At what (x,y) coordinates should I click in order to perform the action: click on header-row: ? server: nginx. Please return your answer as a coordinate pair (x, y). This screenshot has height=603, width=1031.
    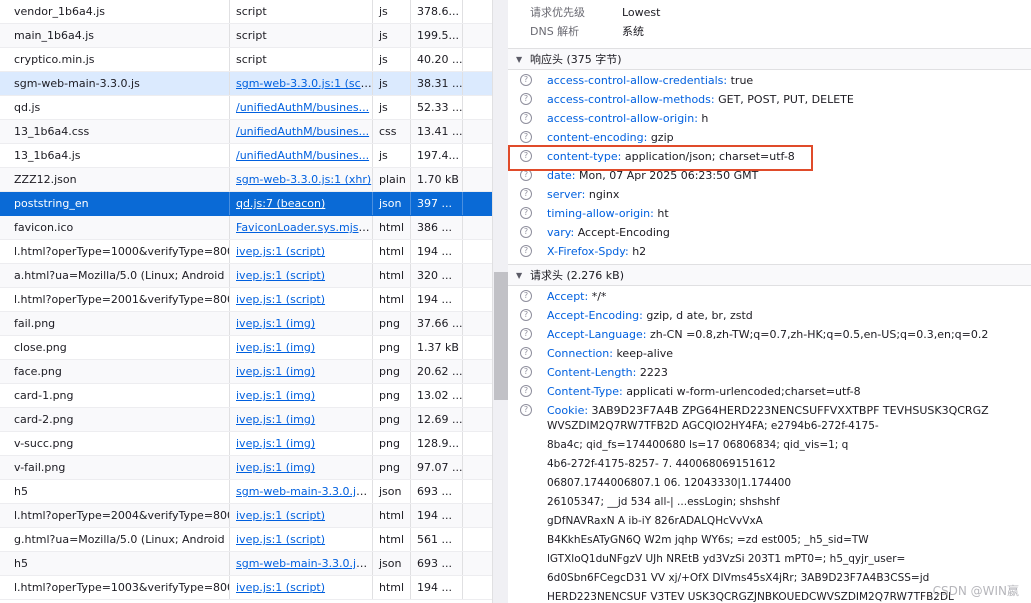
    Looking at the image, I should click on (769, 194).